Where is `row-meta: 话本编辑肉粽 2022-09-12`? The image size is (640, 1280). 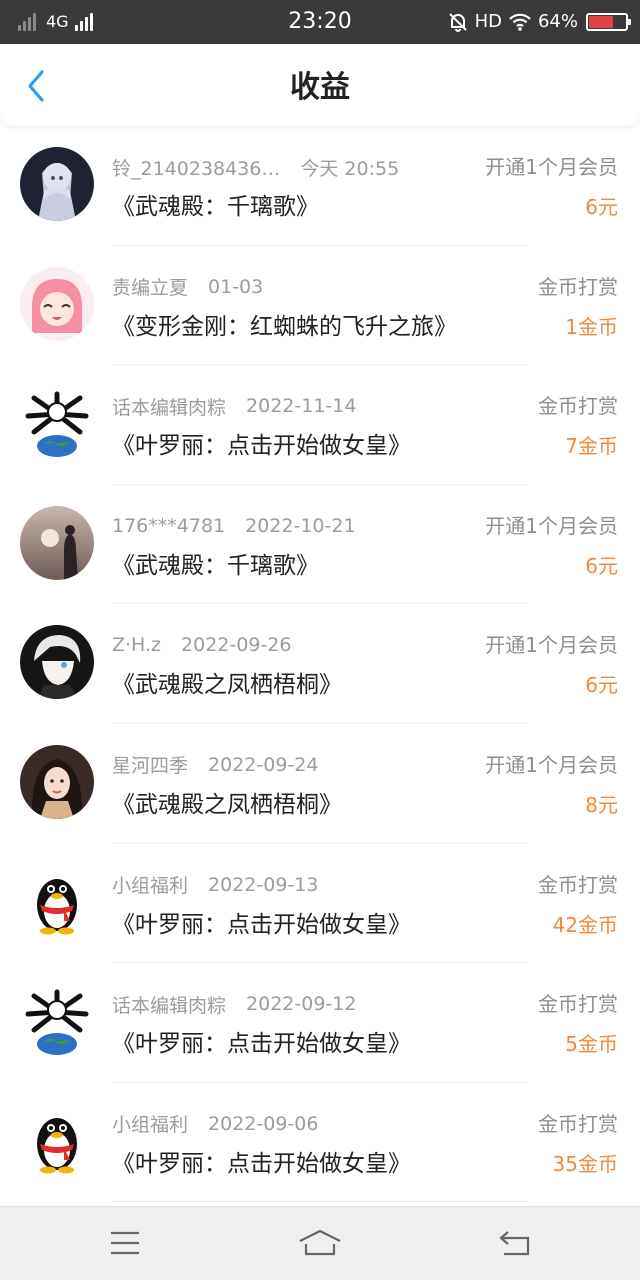
row-meta: 话本编辑肉粽 2022-09-12 is located at coordinates (234, 1004).